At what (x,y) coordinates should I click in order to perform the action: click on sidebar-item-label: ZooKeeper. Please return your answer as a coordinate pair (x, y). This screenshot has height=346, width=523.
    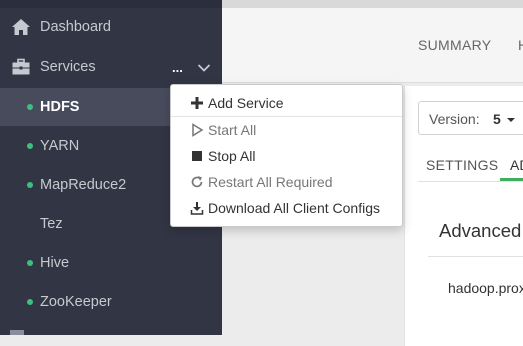
    Looking at the image, I should click on (76, 302).